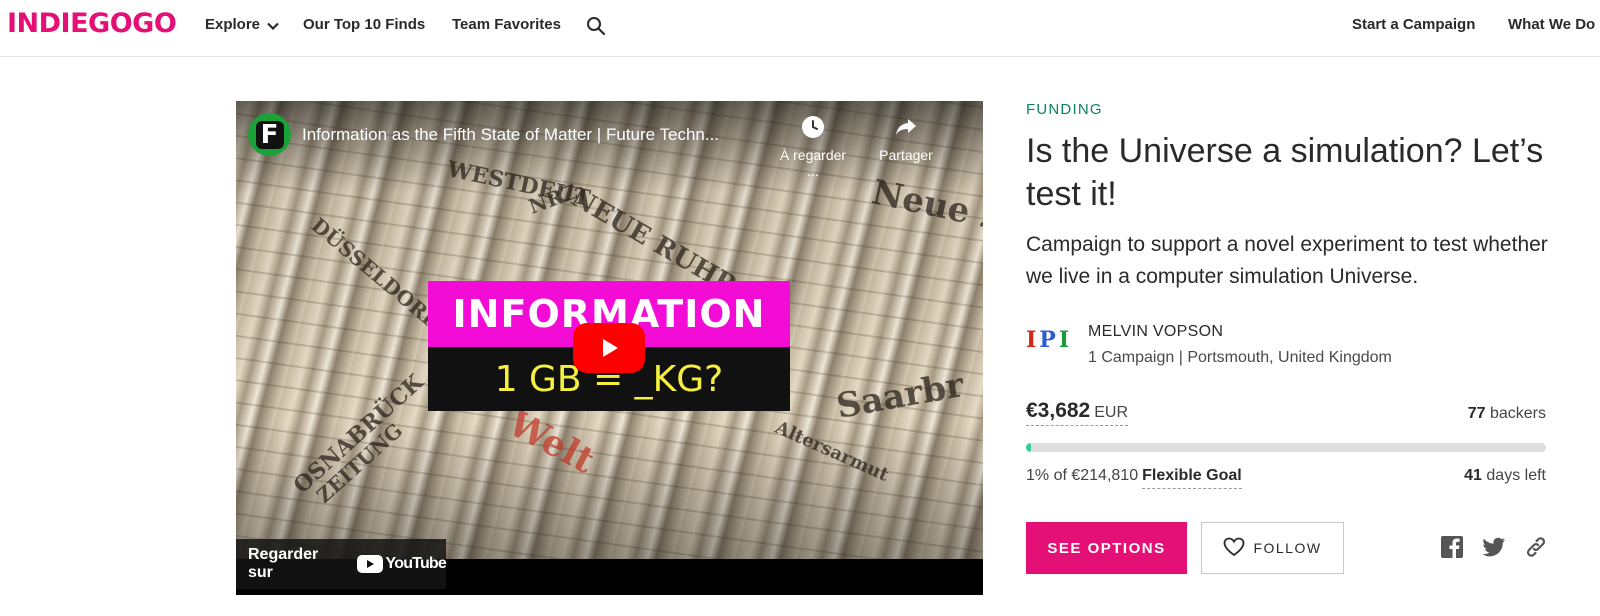 This screenshot has width=1600, height=616. I want to click on amount-raised: €3,682 EUR, so click(1077, 412).